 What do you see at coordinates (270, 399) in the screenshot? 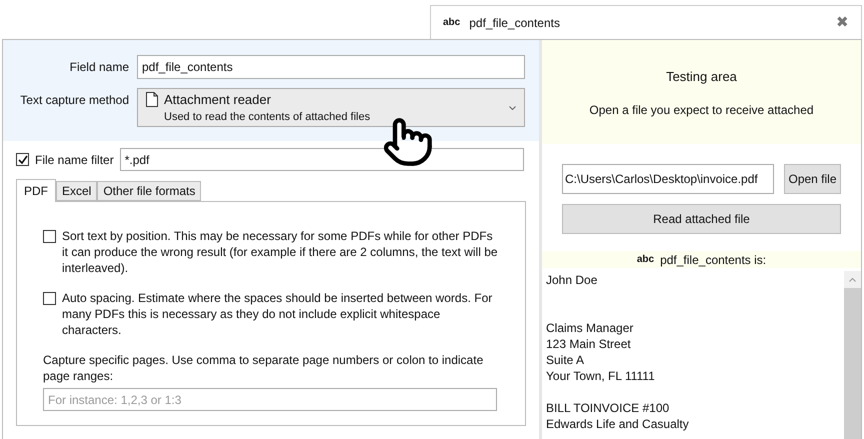
I see `pages-input: For instance: 1,2,3 or 1:3` at bounding box center [270, 399].